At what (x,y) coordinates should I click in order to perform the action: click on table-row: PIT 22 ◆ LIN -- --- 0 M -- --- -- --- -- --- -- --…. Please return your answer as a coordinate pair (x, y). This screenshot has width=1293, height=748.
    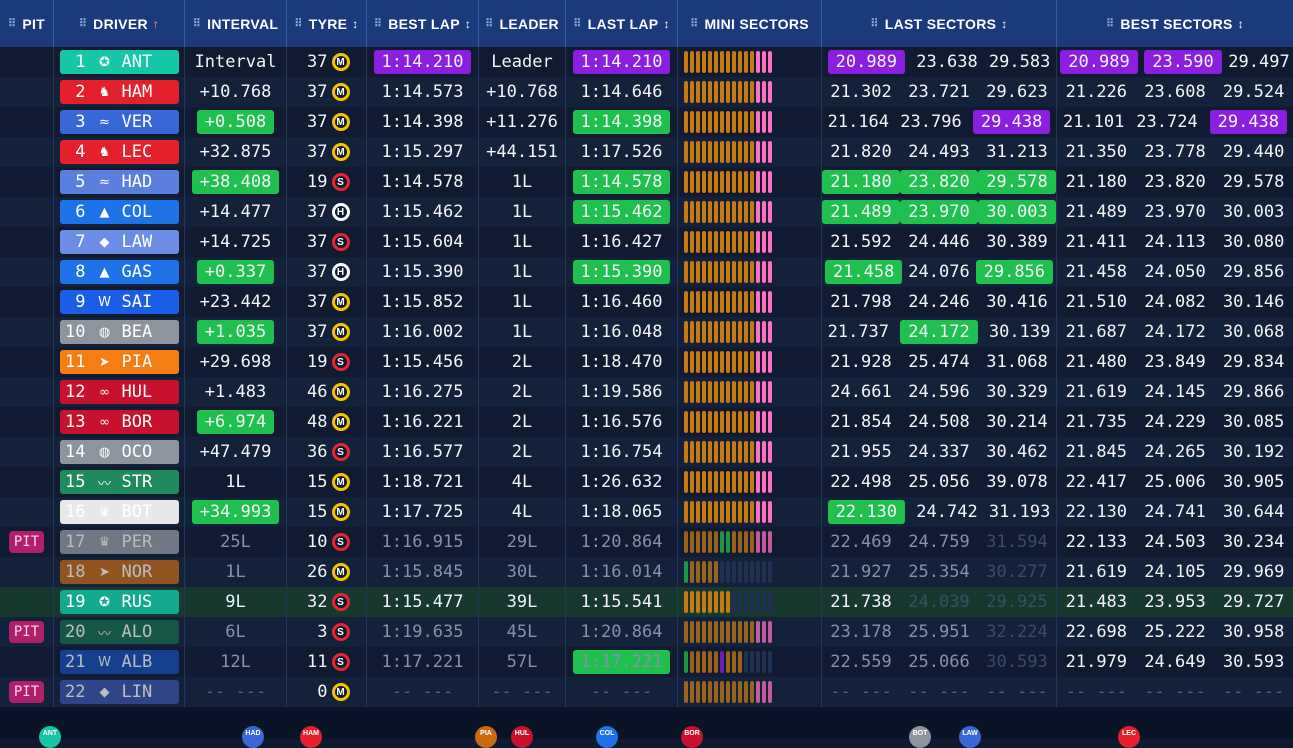
    Looking at the image, I should click on (646, 692).